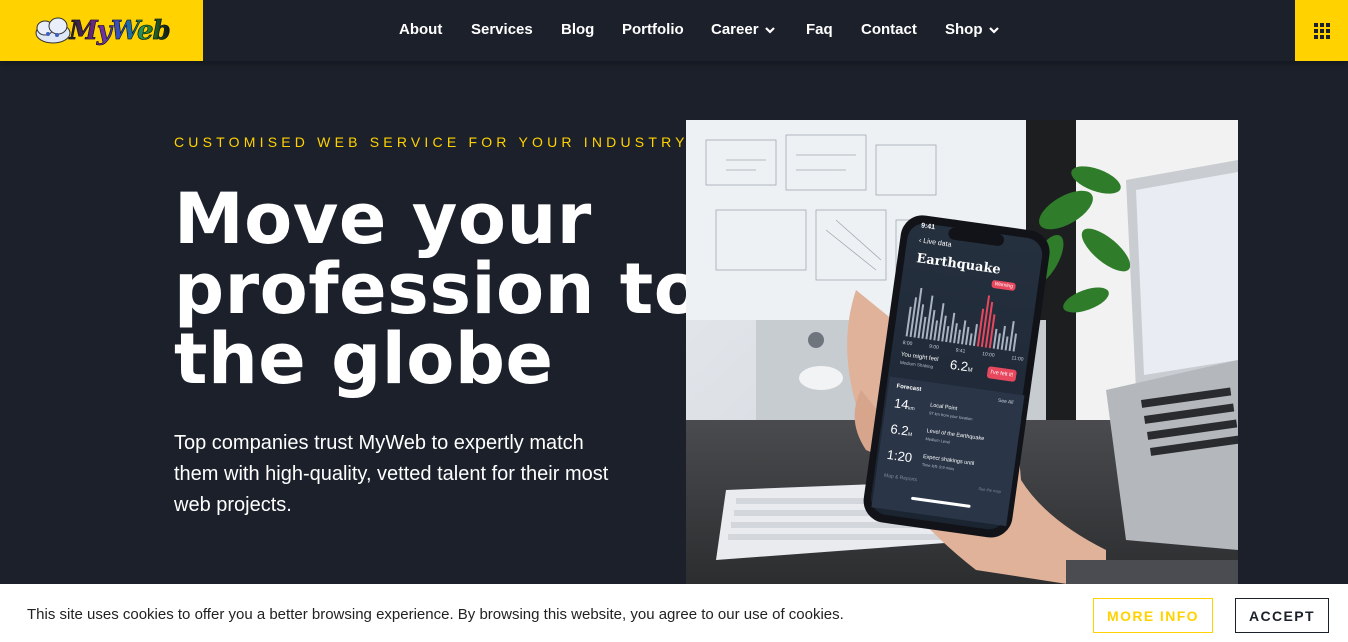 The height and width of the screenshot is (642, 1348). I want to click on forecast-row: 1:20, so click(899, 456).